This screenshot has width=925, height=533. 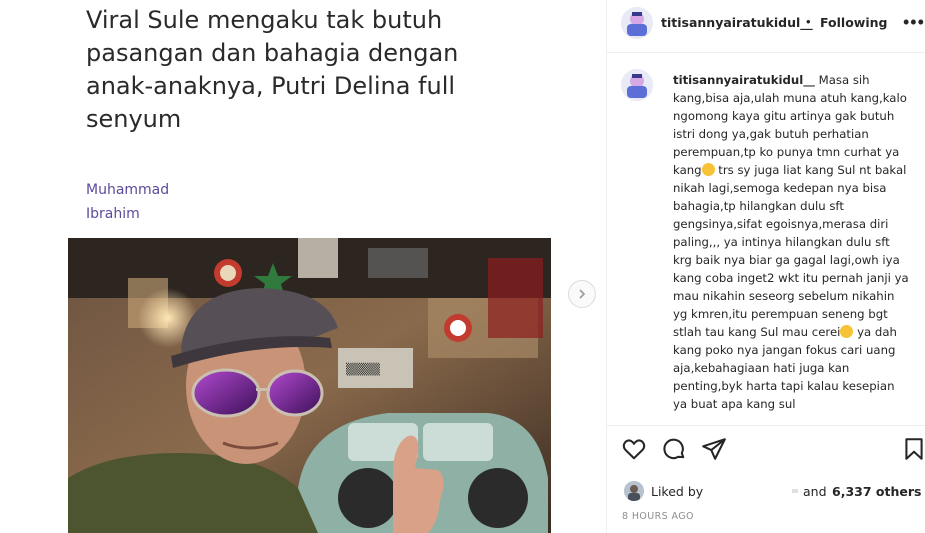 I want to click on chevron-right-icon, so click(x=582, y=294).